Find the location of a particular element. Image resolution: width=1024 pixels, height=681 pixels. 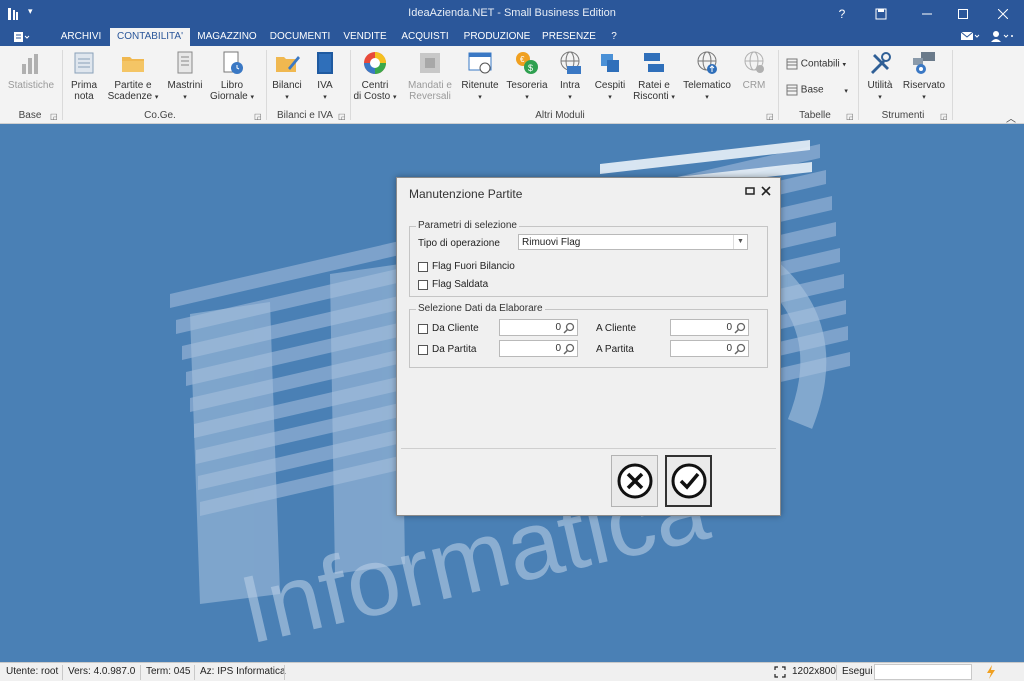

group-coge-launcher-icon: ◲ is located at coordinates (258, 116).